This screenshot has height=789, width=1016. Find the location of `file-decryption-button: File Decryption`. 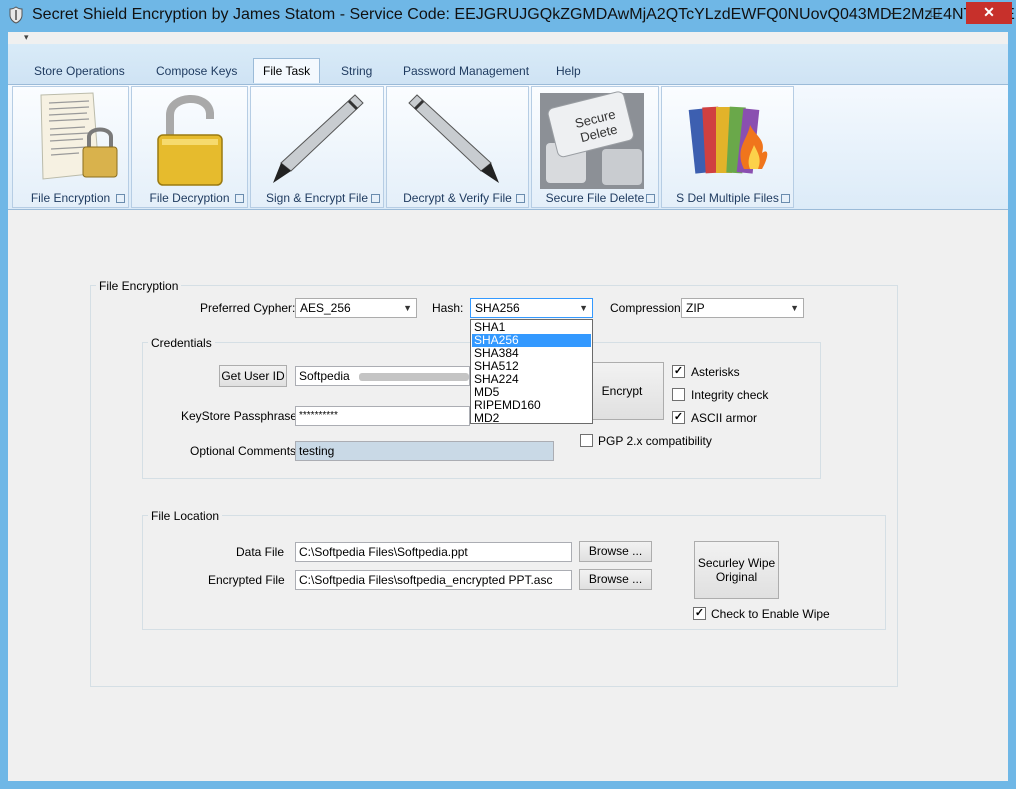

file-decryption-button: File Decryption is located at coordinates (189, 147).